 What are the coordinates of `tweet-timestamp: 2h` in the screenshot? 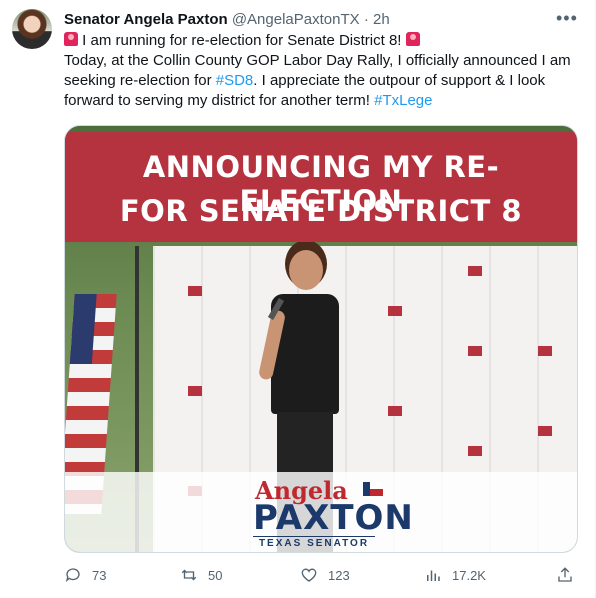 It's located at (381, 19).